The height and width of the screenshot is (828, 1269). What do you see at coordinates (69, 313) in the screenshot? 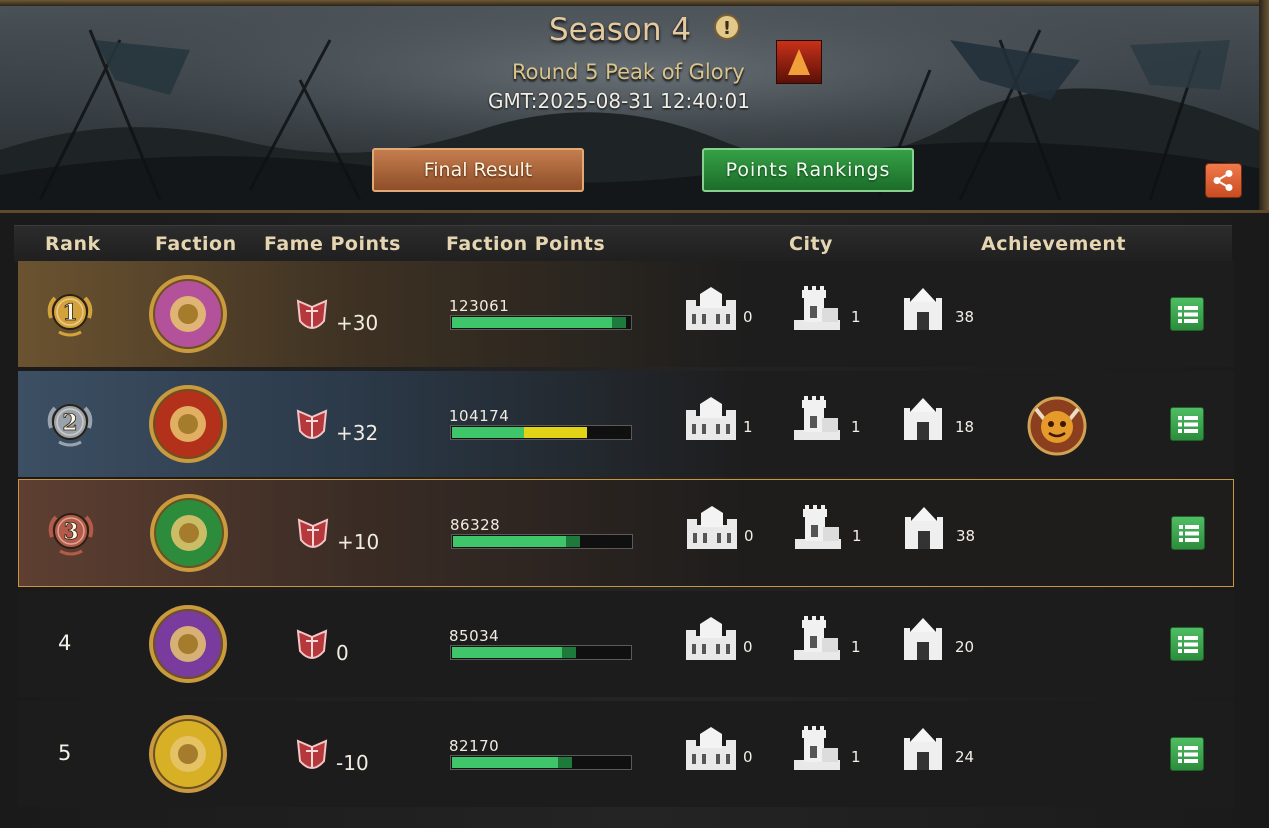
I see `rank-medal-number: 1` at bounding box center [69, 313].